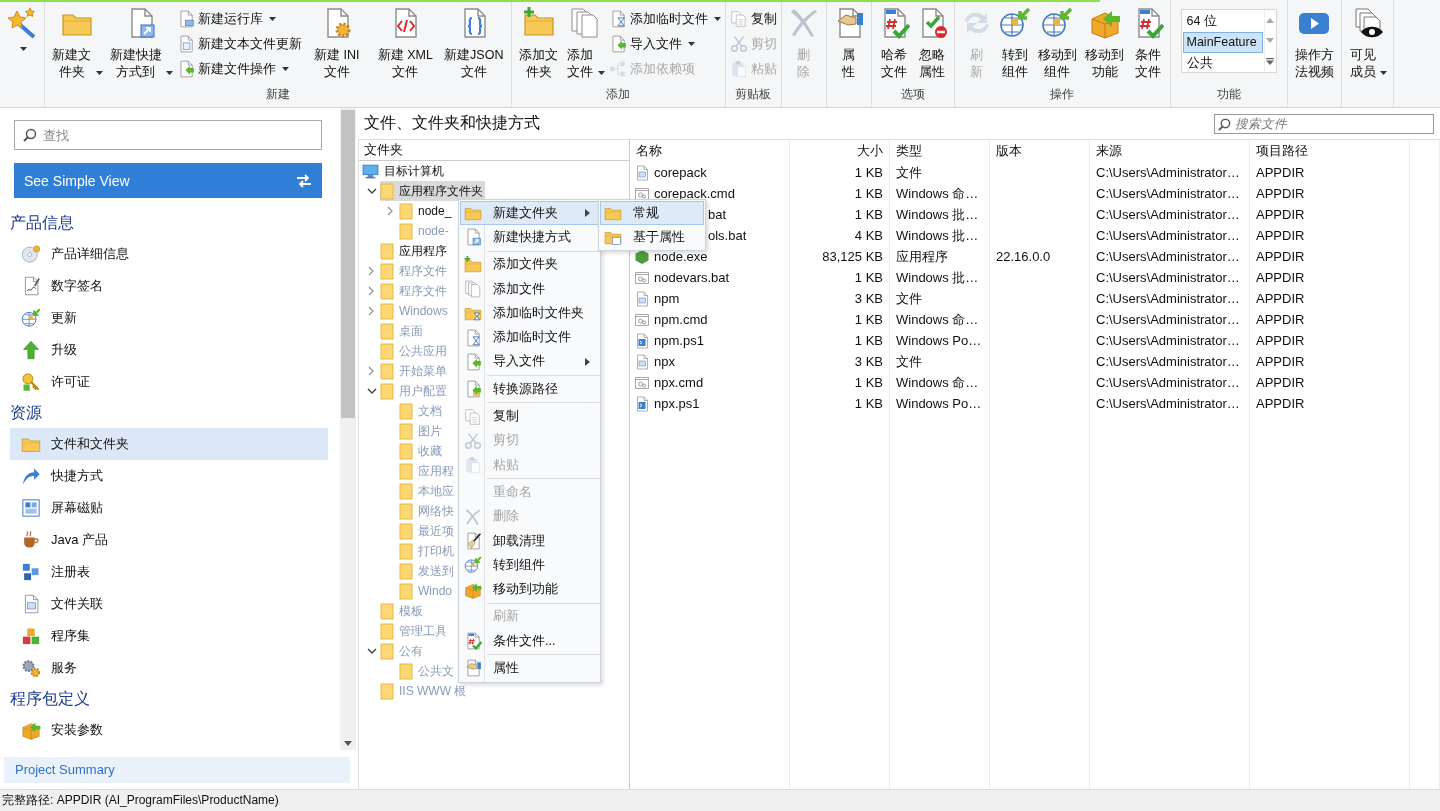 The image size is (1440, 811). What do you see at coordinates (348, 743) in the screenshot?
I see `scroll-down-icon` at bounding box center [348, 743].